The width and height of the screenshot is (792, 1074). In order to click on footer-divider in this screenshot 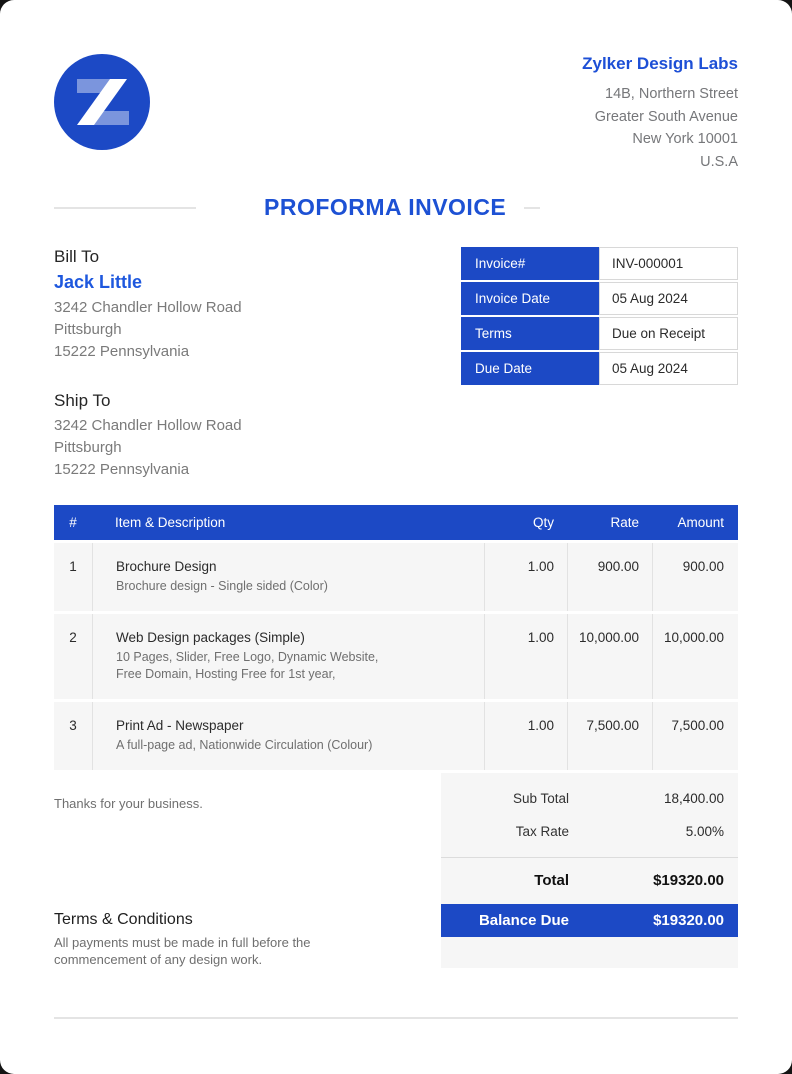, I will do `click(396, 1018)`.